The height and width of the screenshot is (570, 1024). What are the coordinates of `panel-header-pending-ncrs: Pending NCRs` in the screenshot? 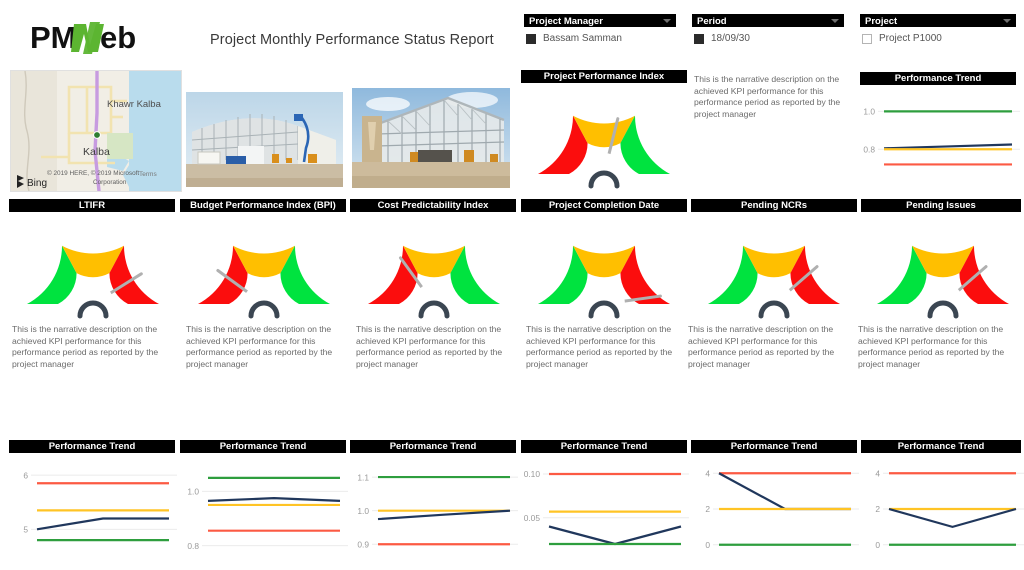 It's located at (774, 205).